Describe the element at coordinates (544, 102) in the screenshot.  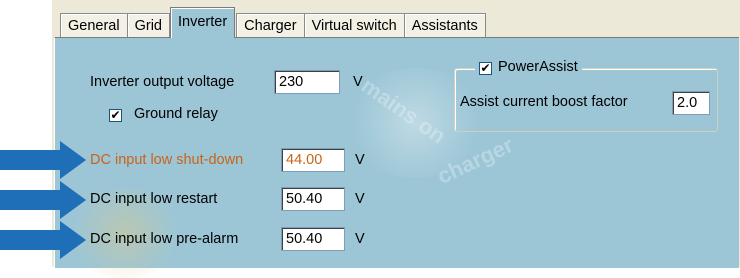
I see `boost-factor-label: Assist current boost factor` at that location.